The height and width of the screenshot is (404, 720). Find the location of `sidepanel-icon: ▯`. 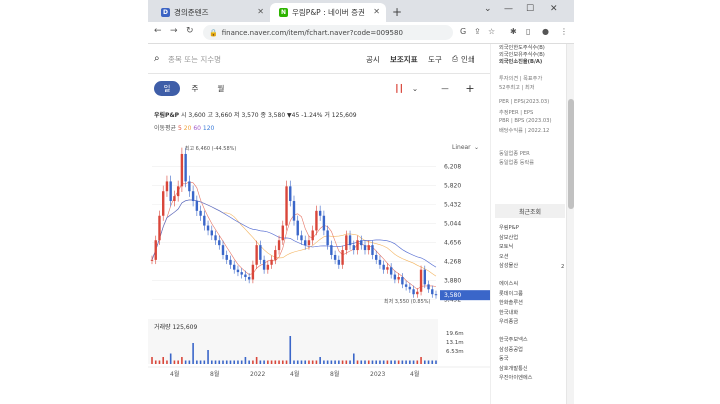

sidepanel-icon: ▯ is located at coordinates (528, 31).